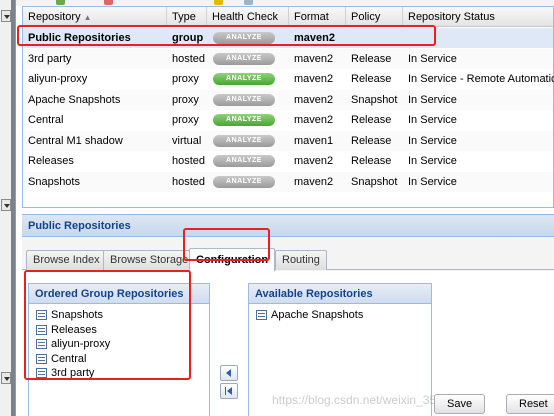 Image resolution: width=554 pixels, height=416 pixels. What do you see at coordinates (77, 315) in the screenshot?
I see `list-item-label: Snapshots` at bounding box center [77, 315].